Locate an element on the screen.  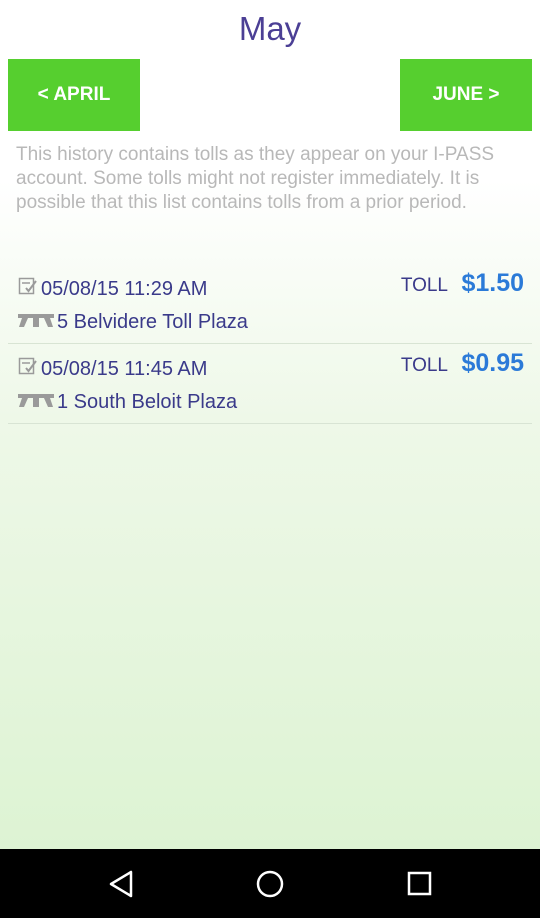
toll-amount: $1.50 is located at coordinates (492, 283).